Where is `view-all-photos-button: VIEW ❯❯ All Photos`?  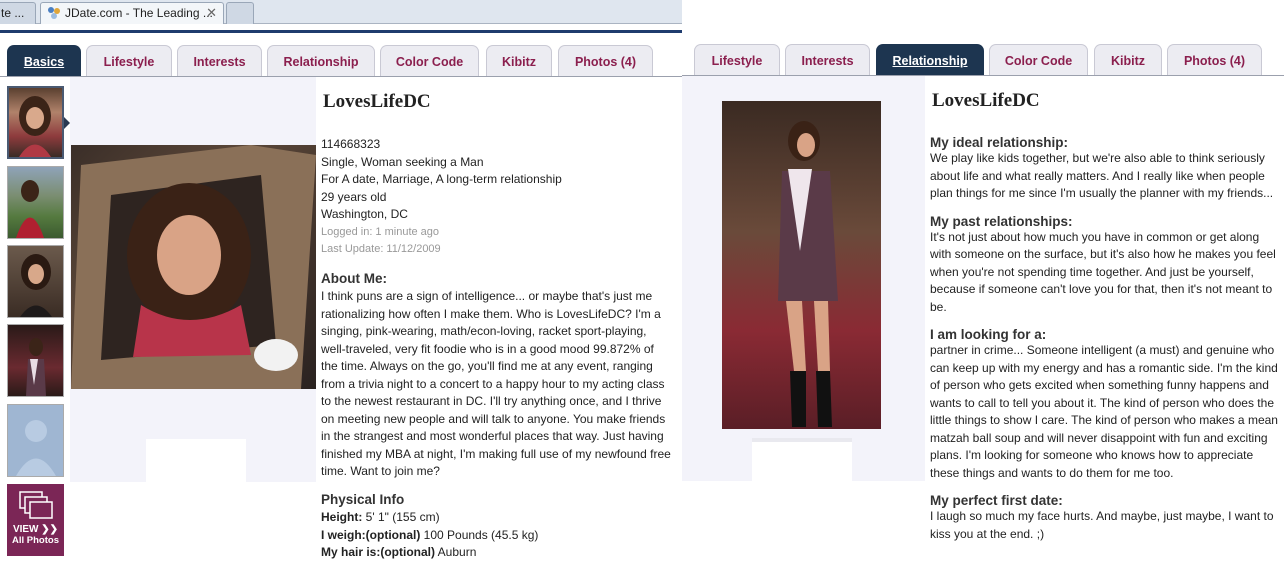
view-all-photos-button: VIEW ❯❯ All Photos is located at coordinates (35, 520).